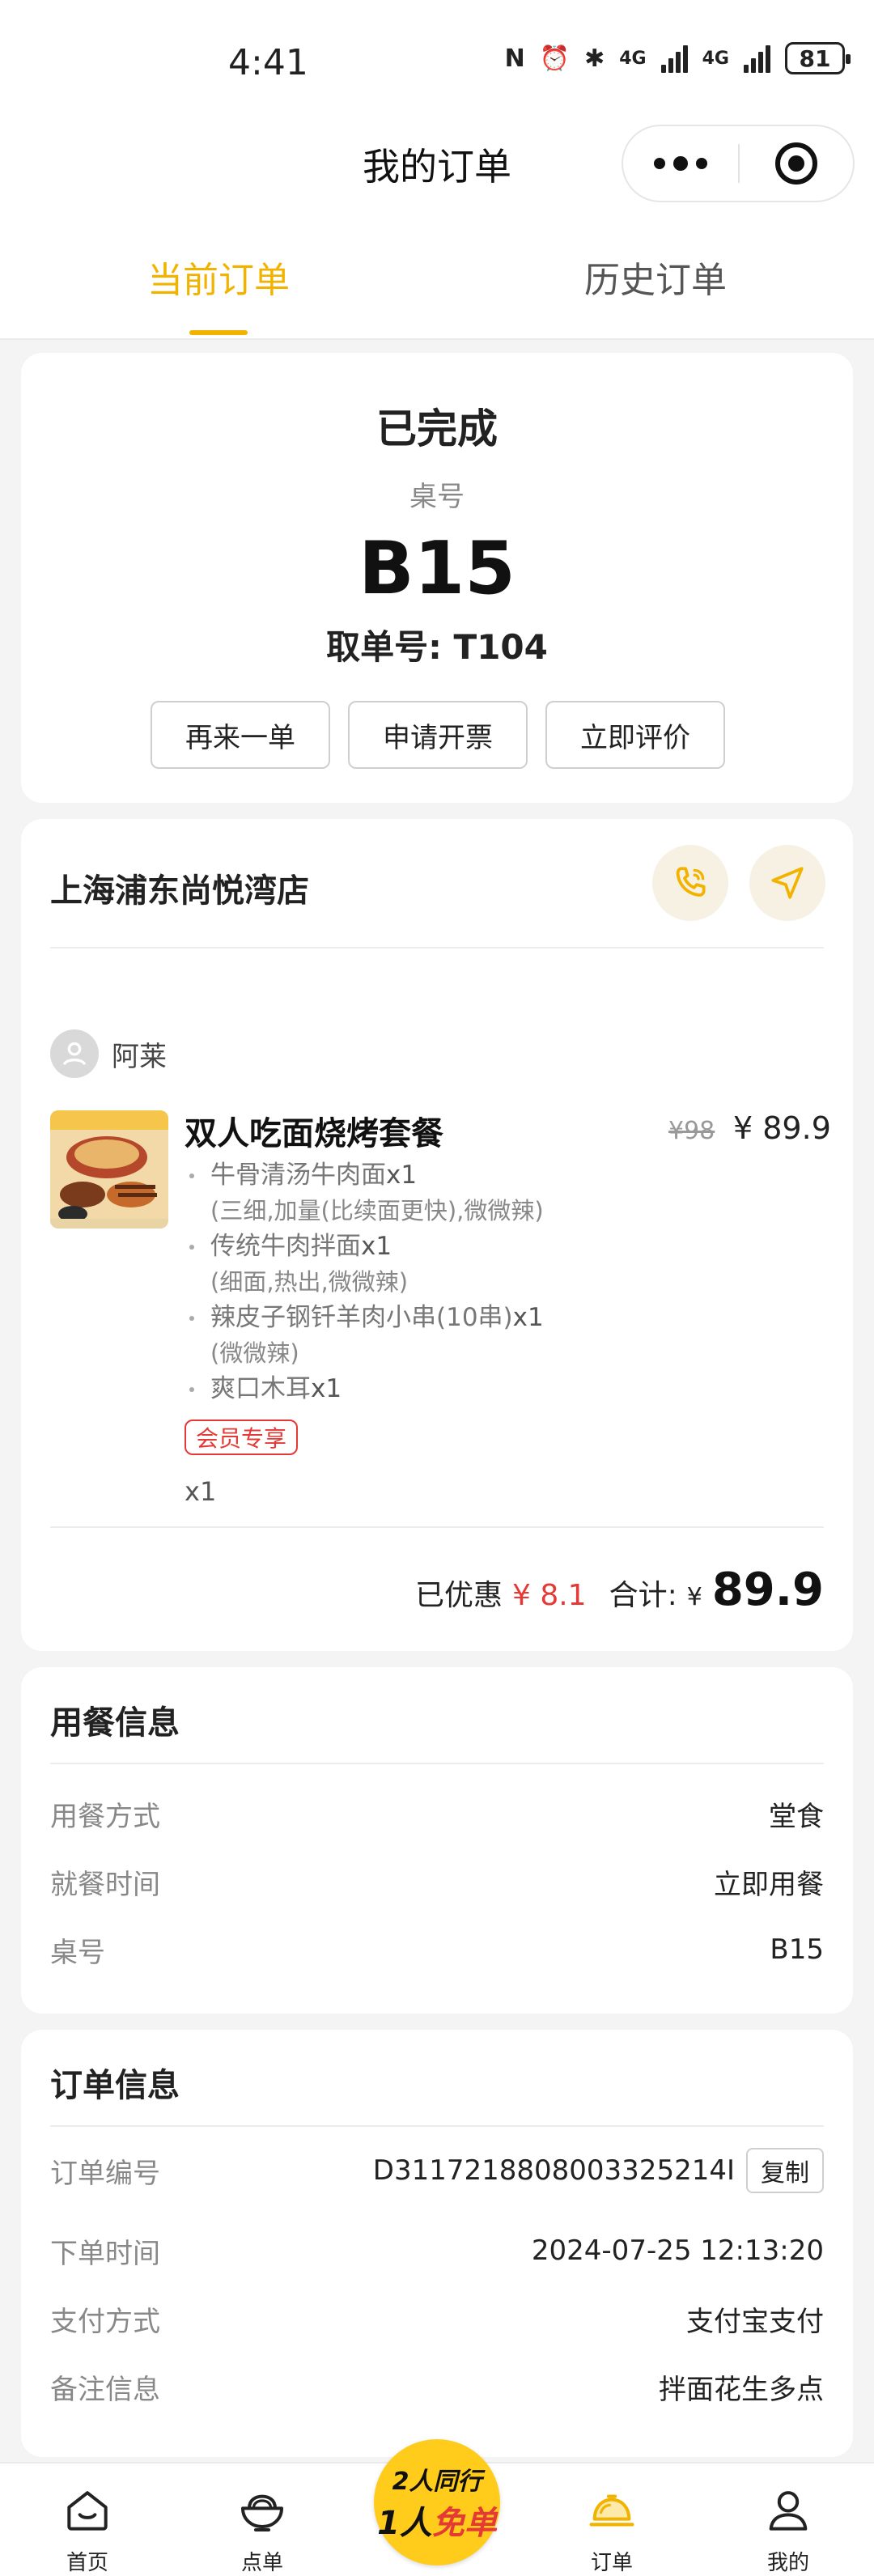  I want to click on nav-home: 首页, so click(87, 2530).